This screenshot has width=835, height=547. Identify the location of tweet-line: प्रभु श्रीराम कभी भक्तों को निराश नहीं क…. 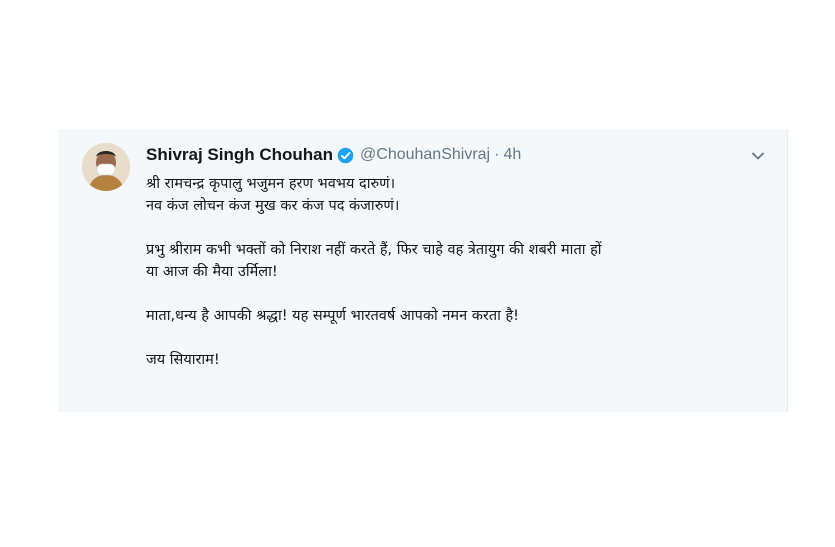
(374, 250).